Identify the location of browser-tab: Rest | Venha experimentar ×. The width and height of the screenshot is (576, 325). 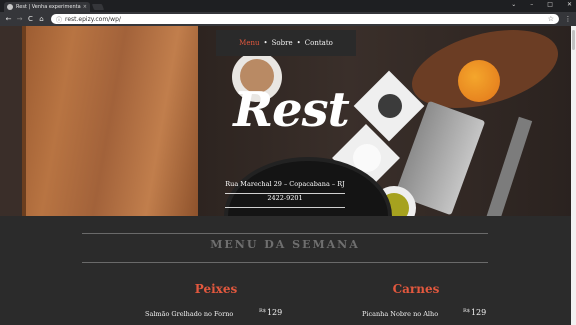
(47, 7).